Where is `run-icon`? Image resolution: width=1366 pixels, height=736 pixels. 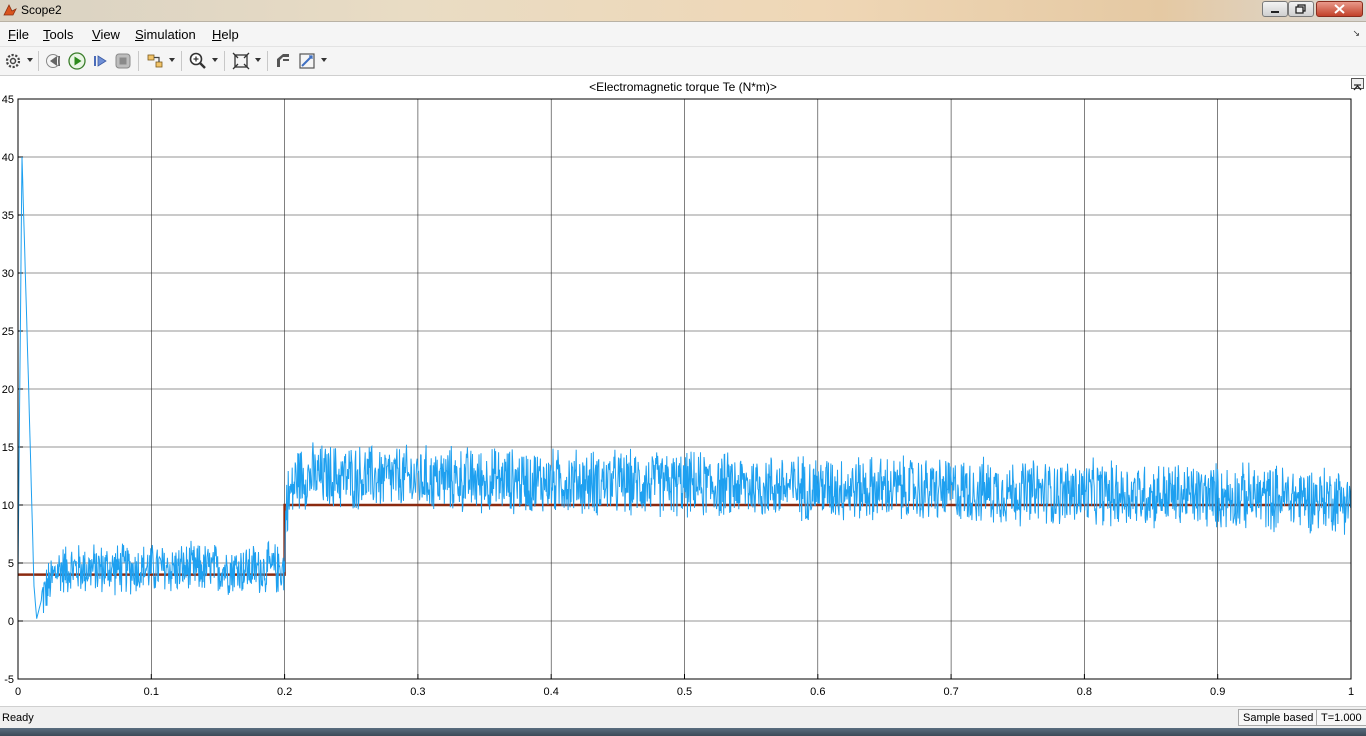 run-icon is located at coordinates (77, 61).